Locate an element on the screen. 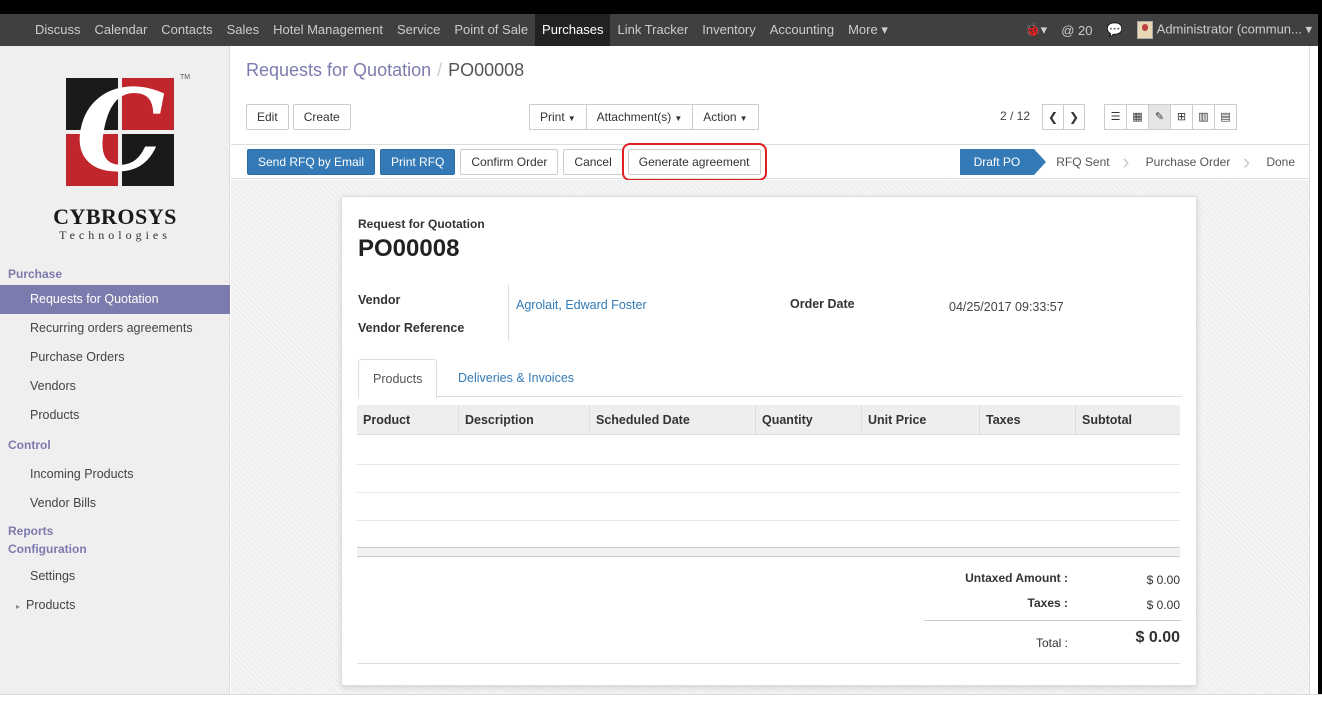 Image resolution: width=1322 pixels, height=704 pixels. field-divider is located at coordinates (508, 313).